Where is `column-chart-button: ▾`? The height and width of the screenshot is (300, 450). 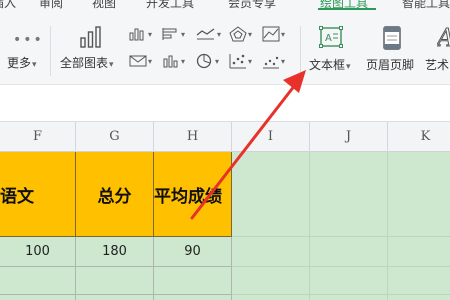
column-chart-button: ▾ is located at coordinates (144, 34).